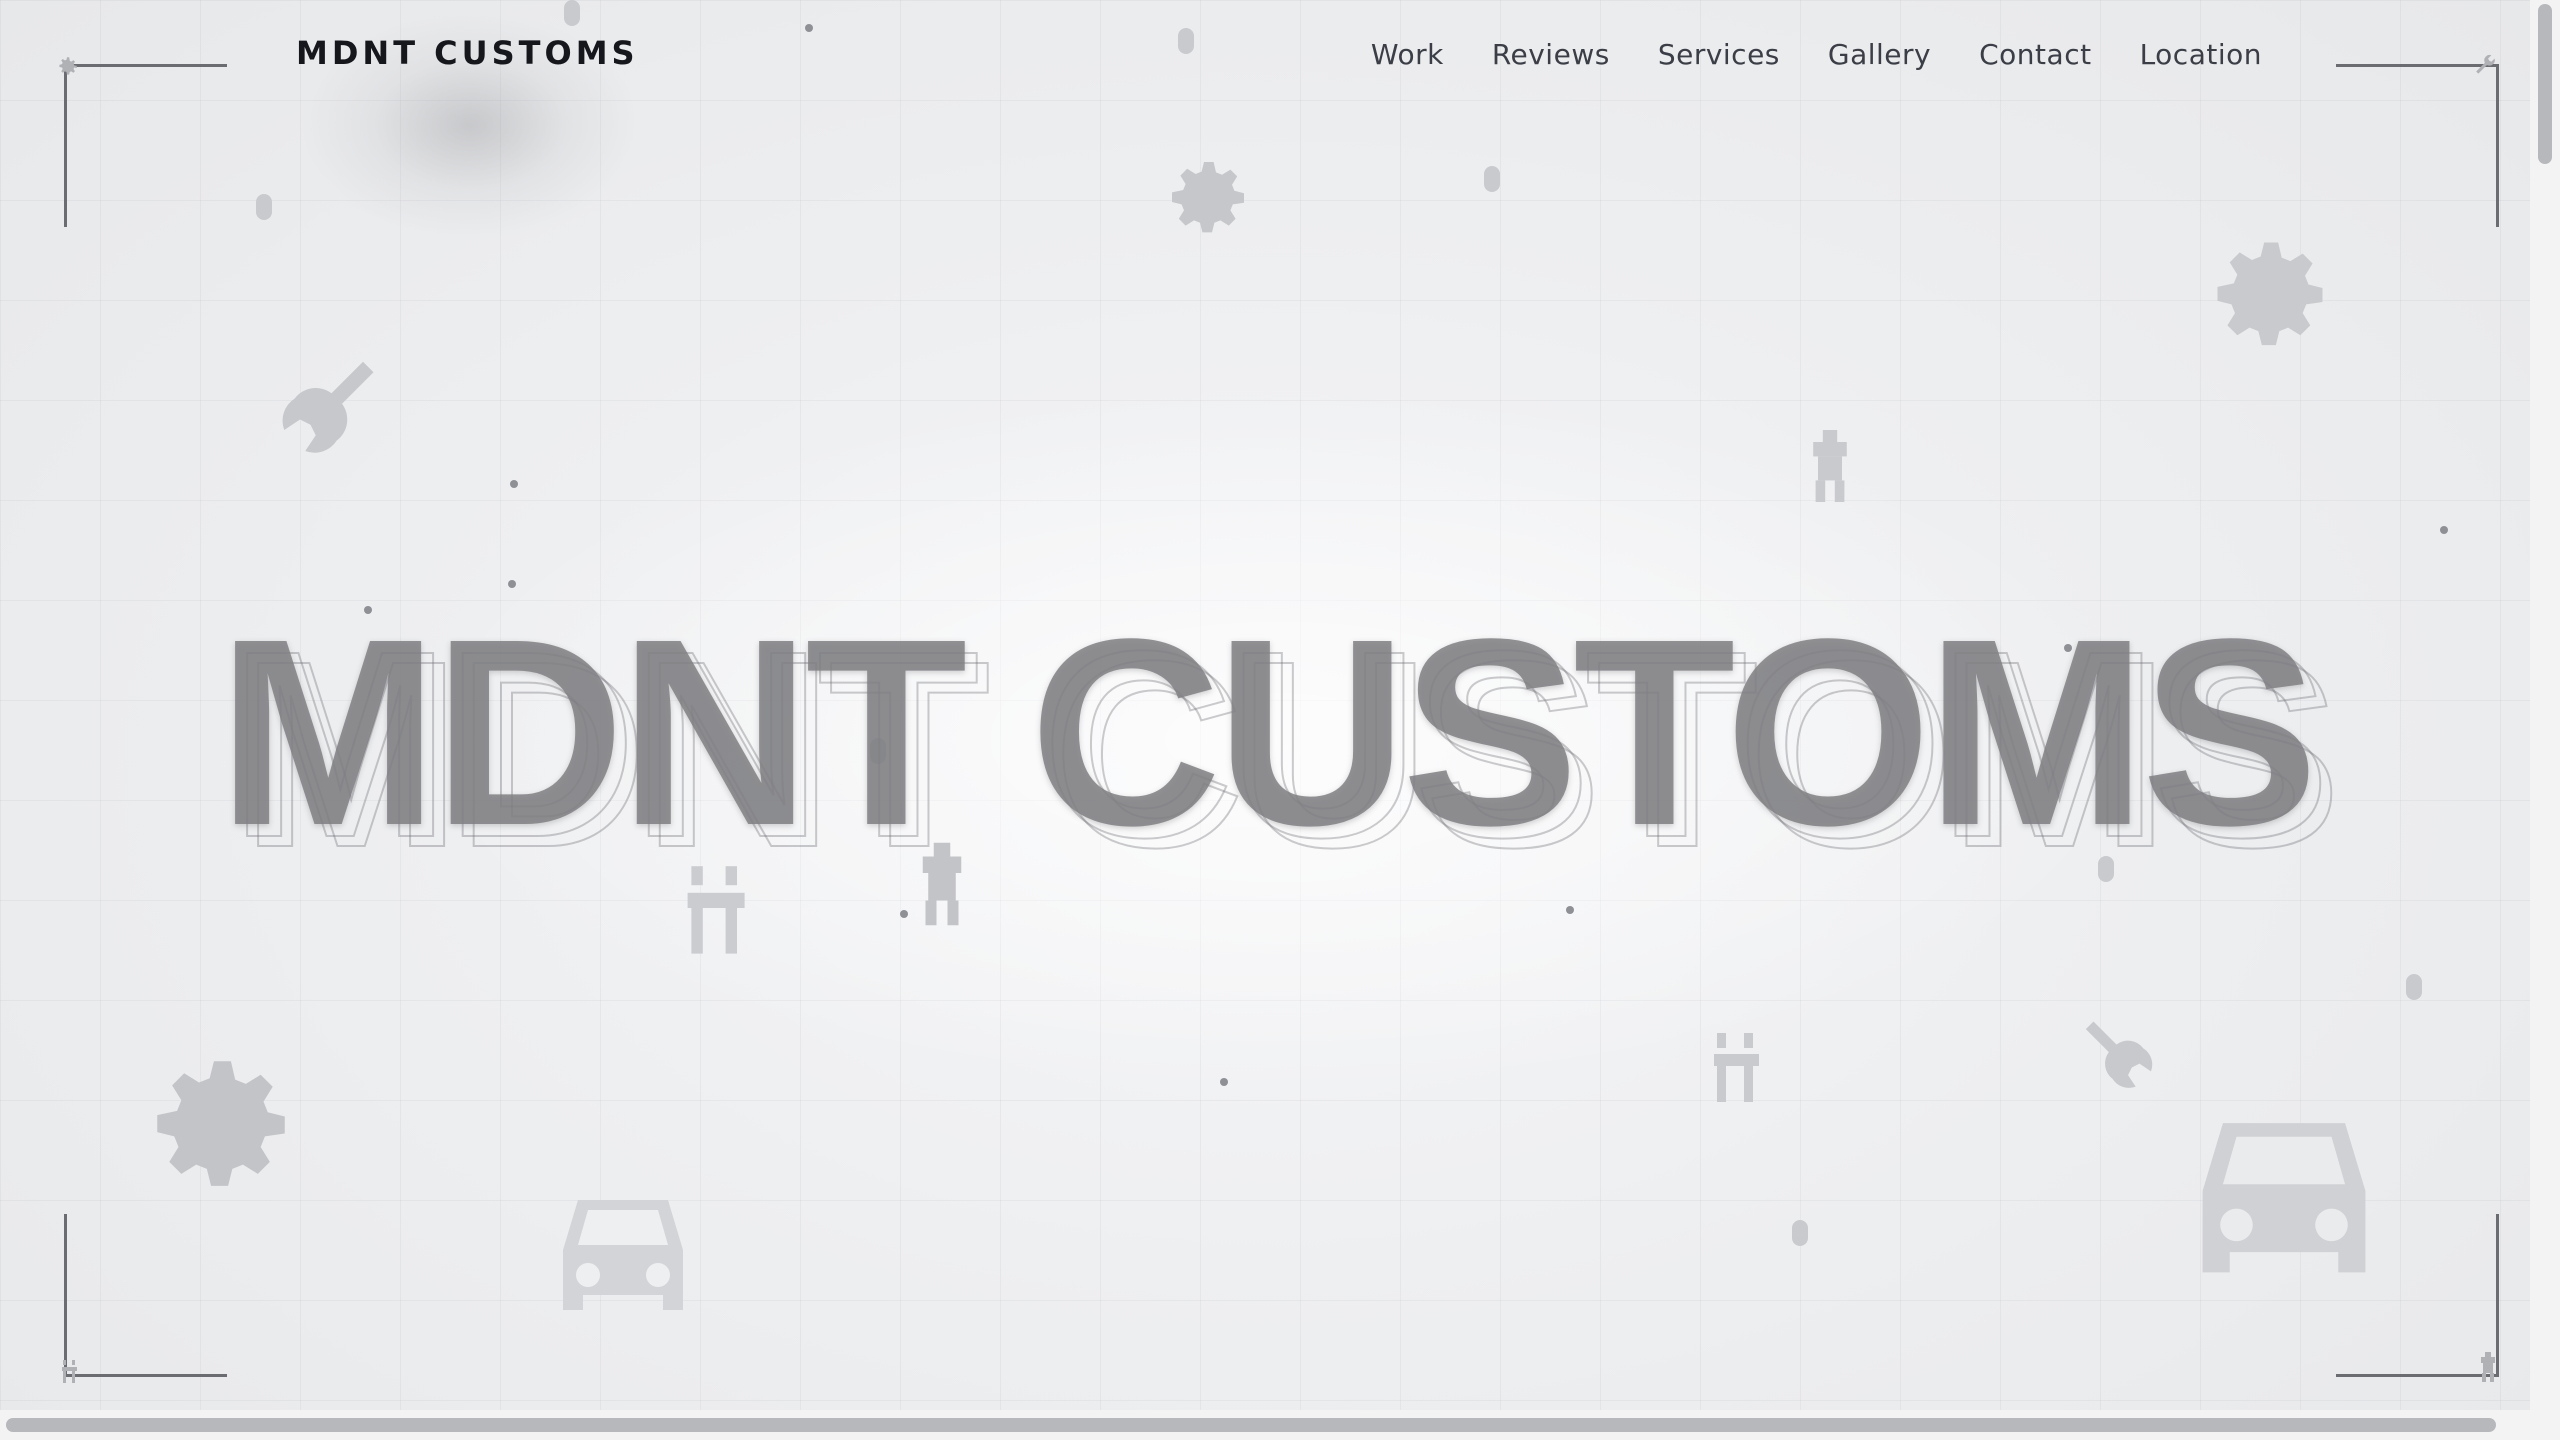 This screenshot has height=1440, width=2560. Describe the element at coordinates (1407, 54) in the screenshot. I see `nav-item-work: Work` at that location.